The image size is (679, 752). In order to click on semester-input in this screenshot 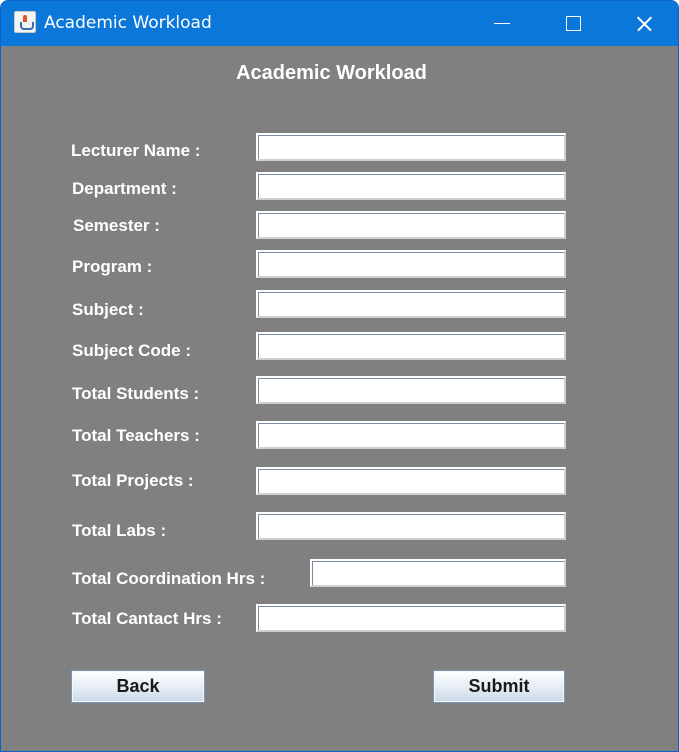, I will do `click(411, 225)`.